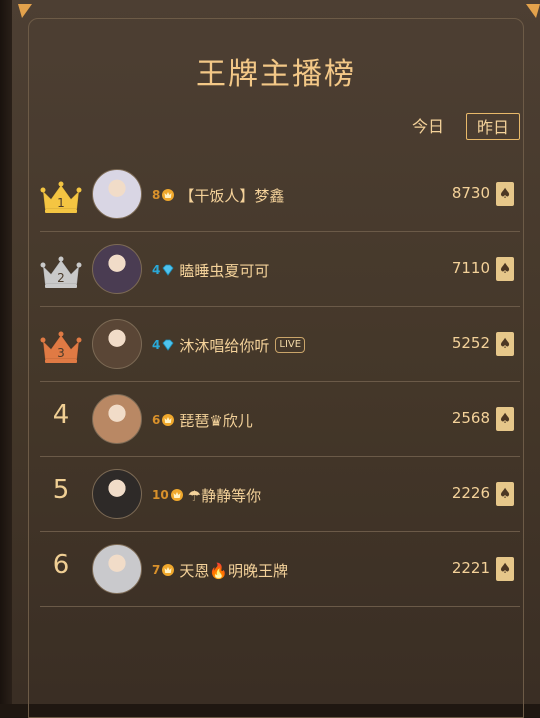 Image resolution: width=540 pixels, height=718 pixels. I want to click on rank-crown-icon: 3, so click(61, 347).